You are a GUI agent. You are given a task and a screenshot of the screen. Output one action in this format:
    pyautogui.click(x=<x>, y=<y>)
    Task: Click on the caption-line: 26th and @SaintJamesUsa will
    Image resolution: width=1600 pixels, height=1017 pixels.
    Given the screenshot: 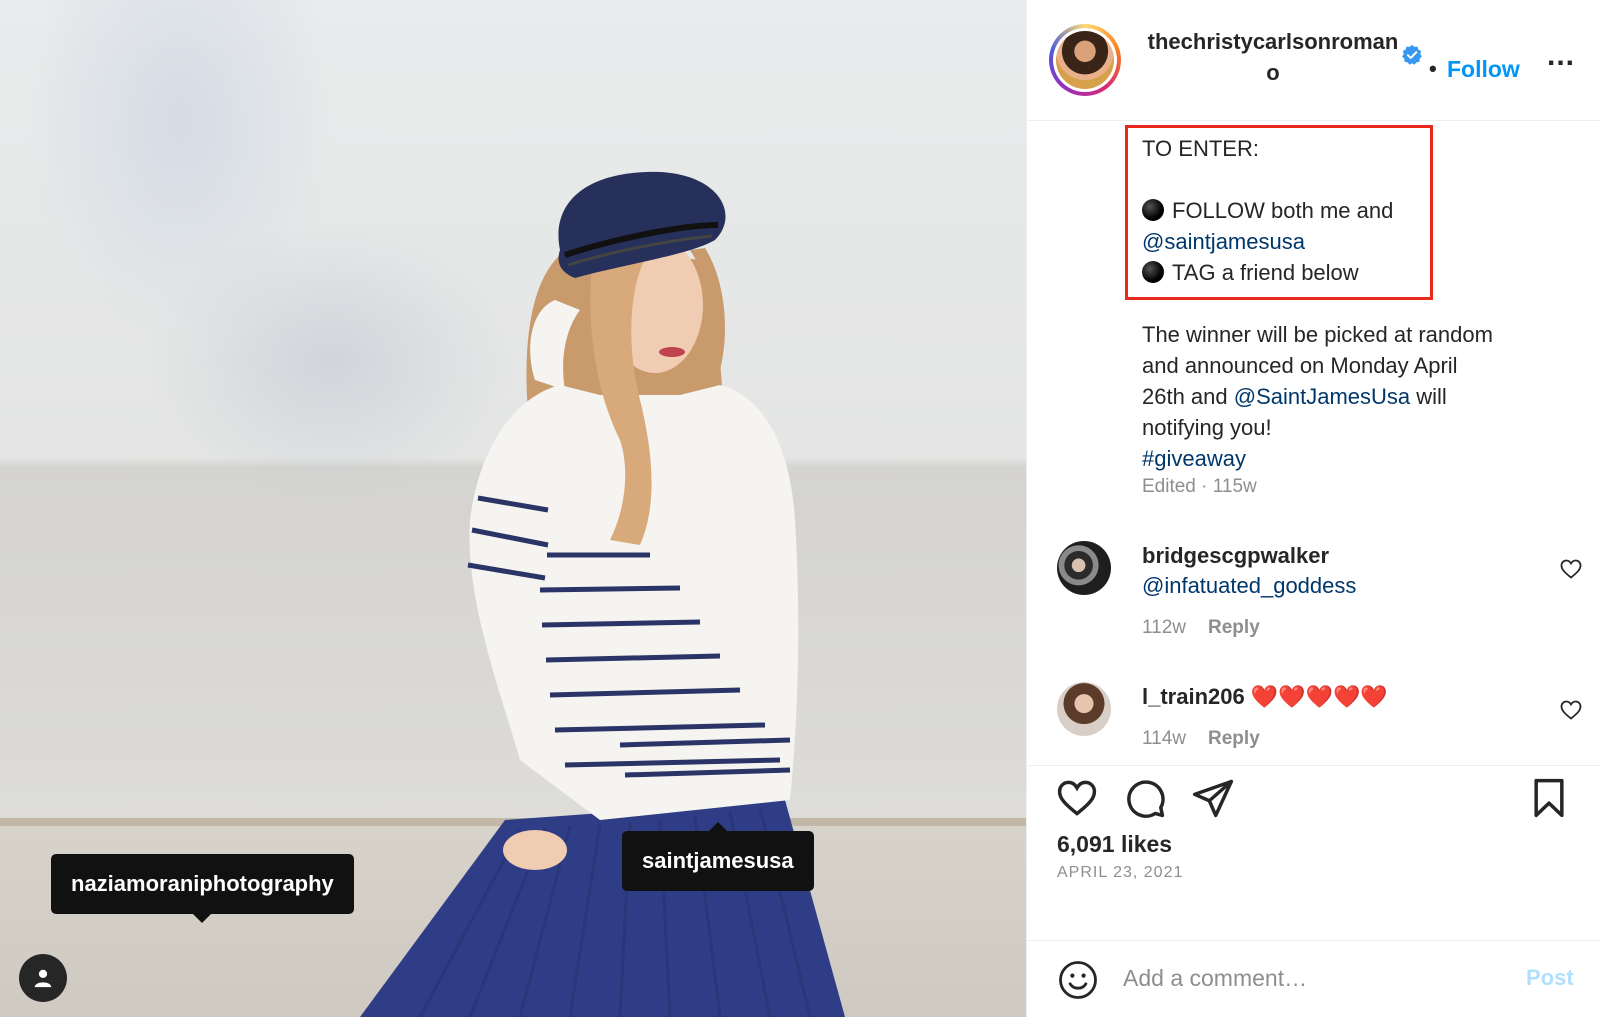 What is the action you would take?
    pyautogui.click(x=1294, y=396)
    